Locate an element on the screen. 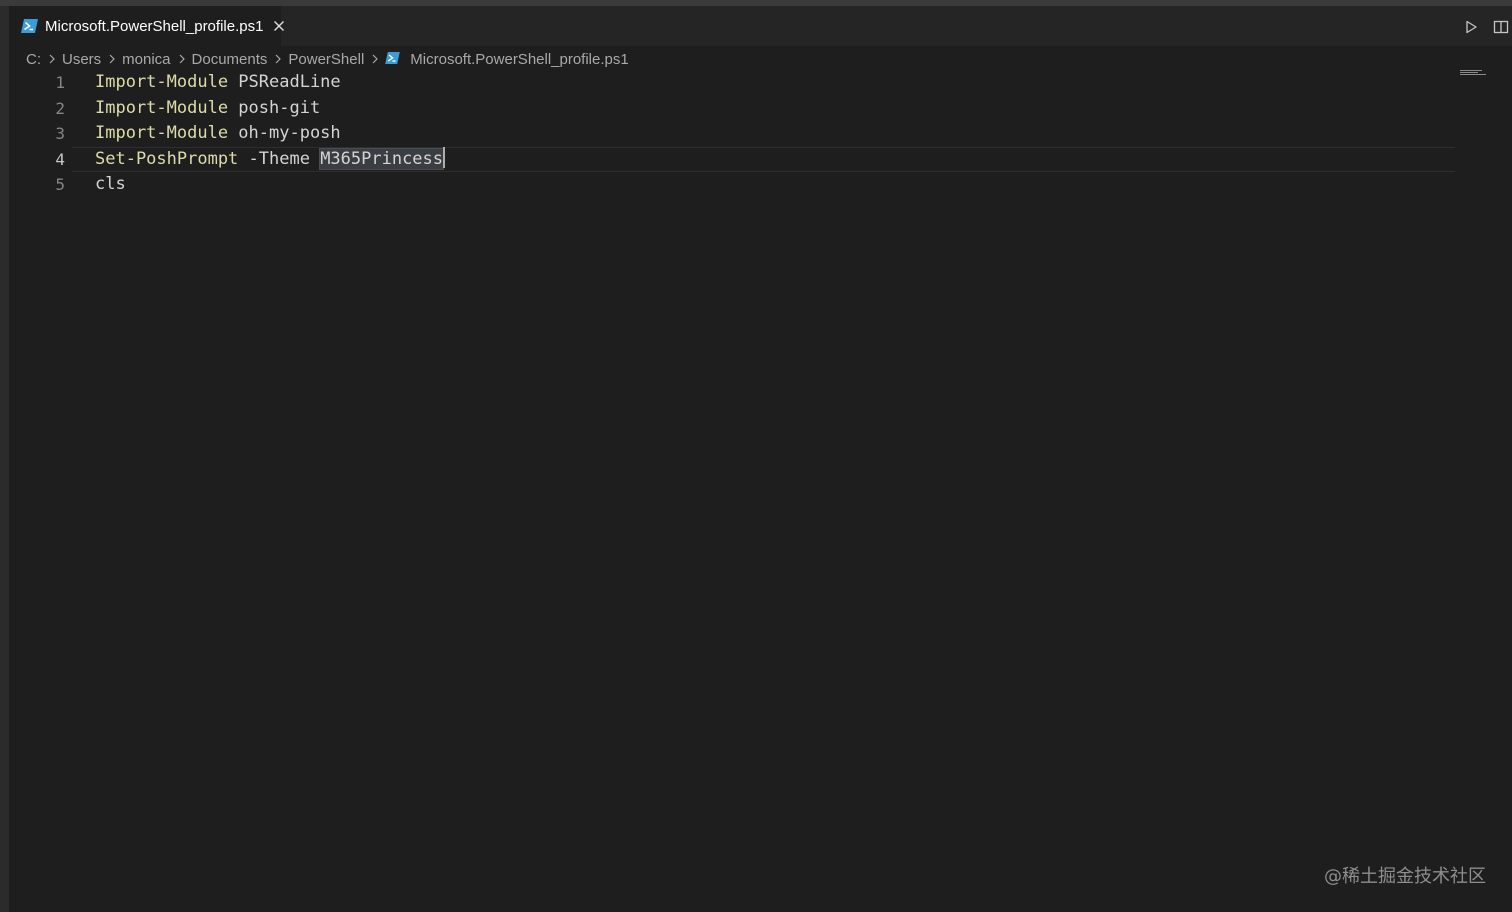  close-icon is located at coordinates (279, 26).